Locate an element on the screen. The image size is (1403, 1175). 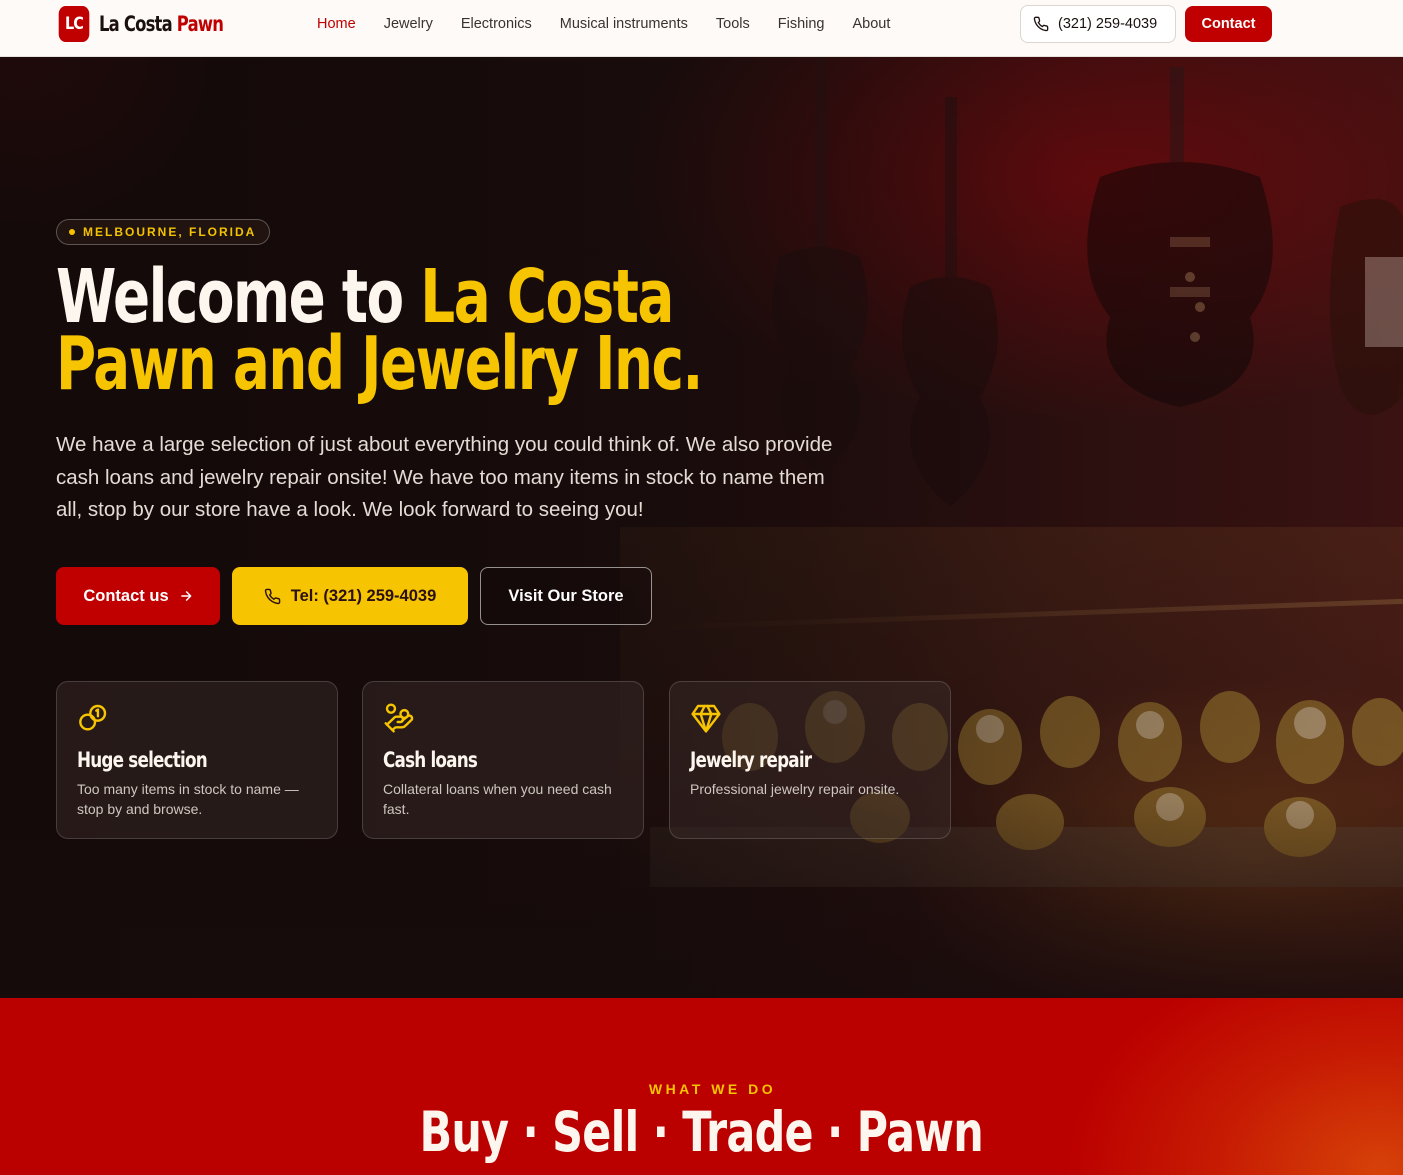
logo-name: La Costa is located at coordinates (136, 24).